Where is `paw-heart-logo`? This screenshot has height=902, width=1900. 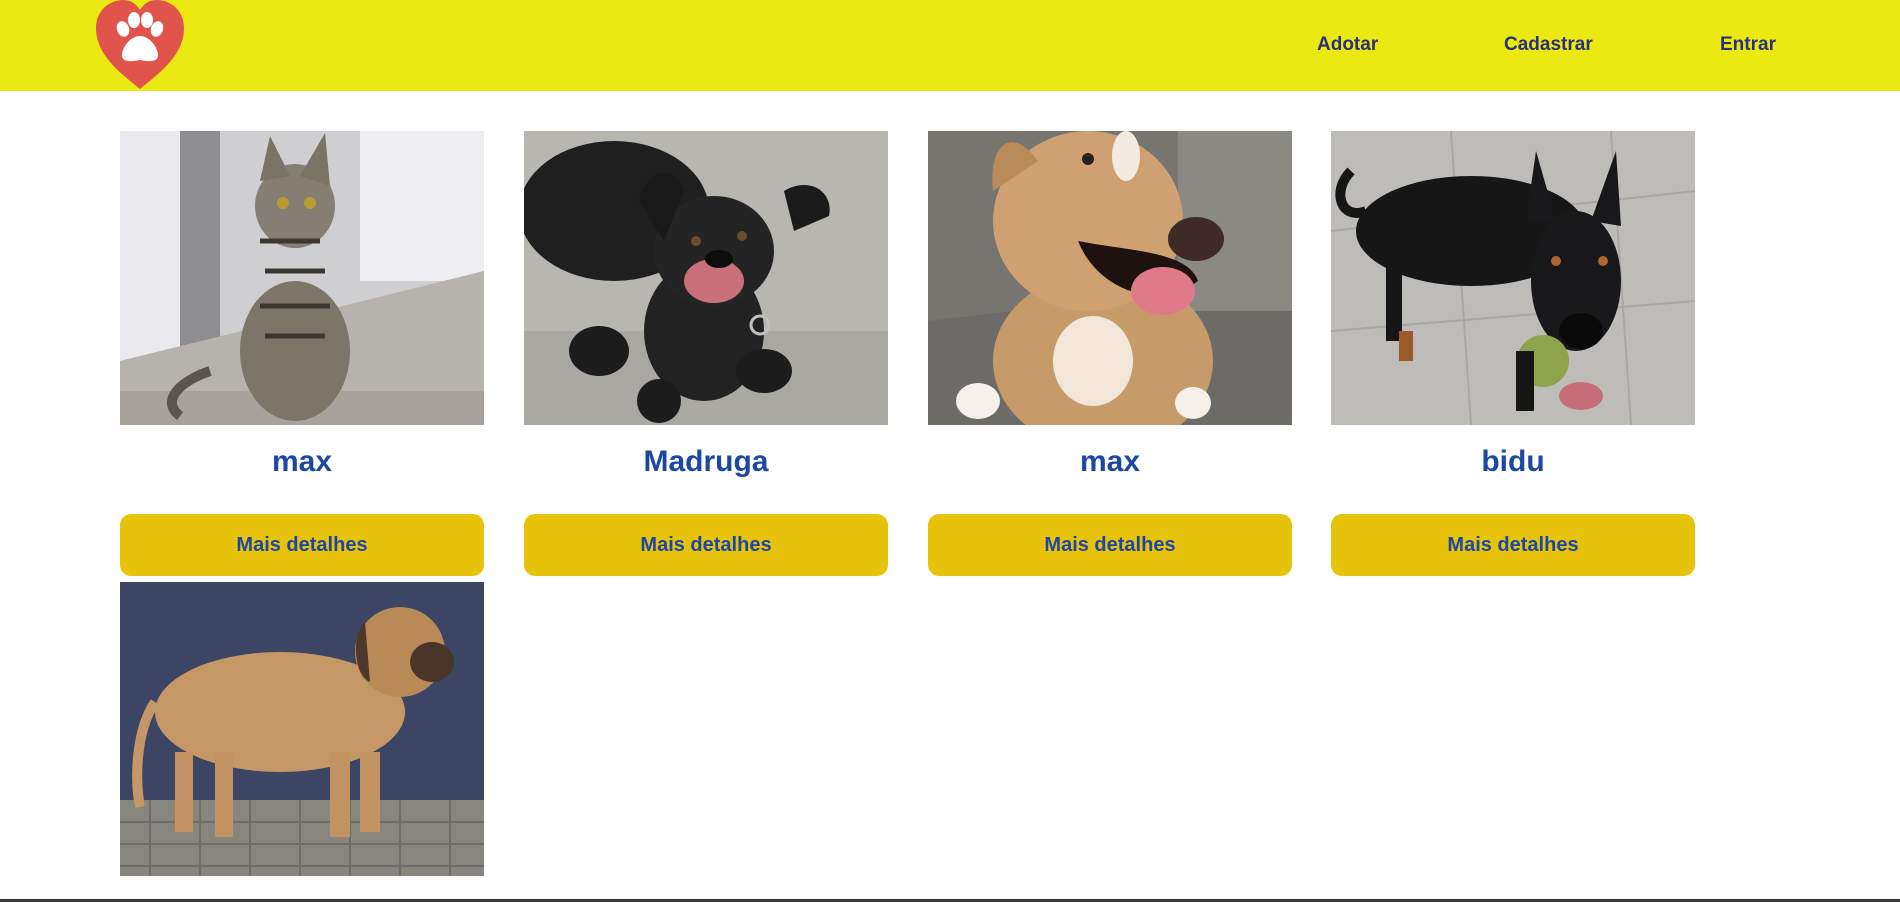
paw-heart-logo is located at coordinates (140, 45).